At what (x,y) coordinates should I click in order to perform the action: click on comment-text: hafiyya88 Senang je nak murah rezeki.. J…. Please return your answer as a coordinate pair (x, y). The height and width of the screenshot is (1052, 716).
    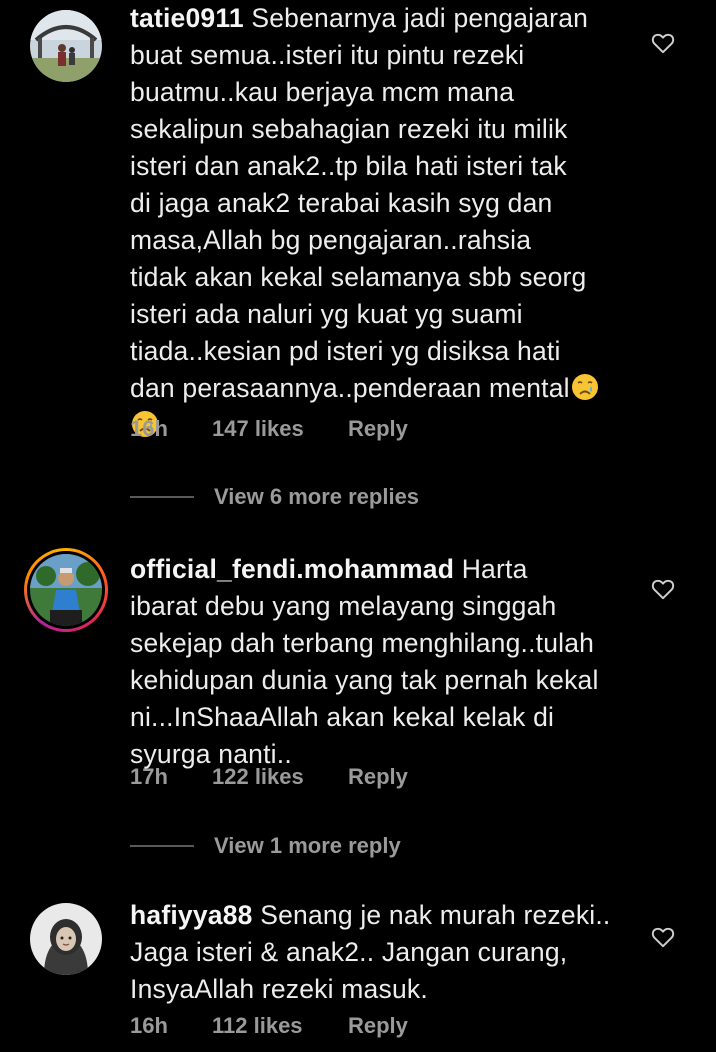
    Looking at the image, I should click on (380, 952).